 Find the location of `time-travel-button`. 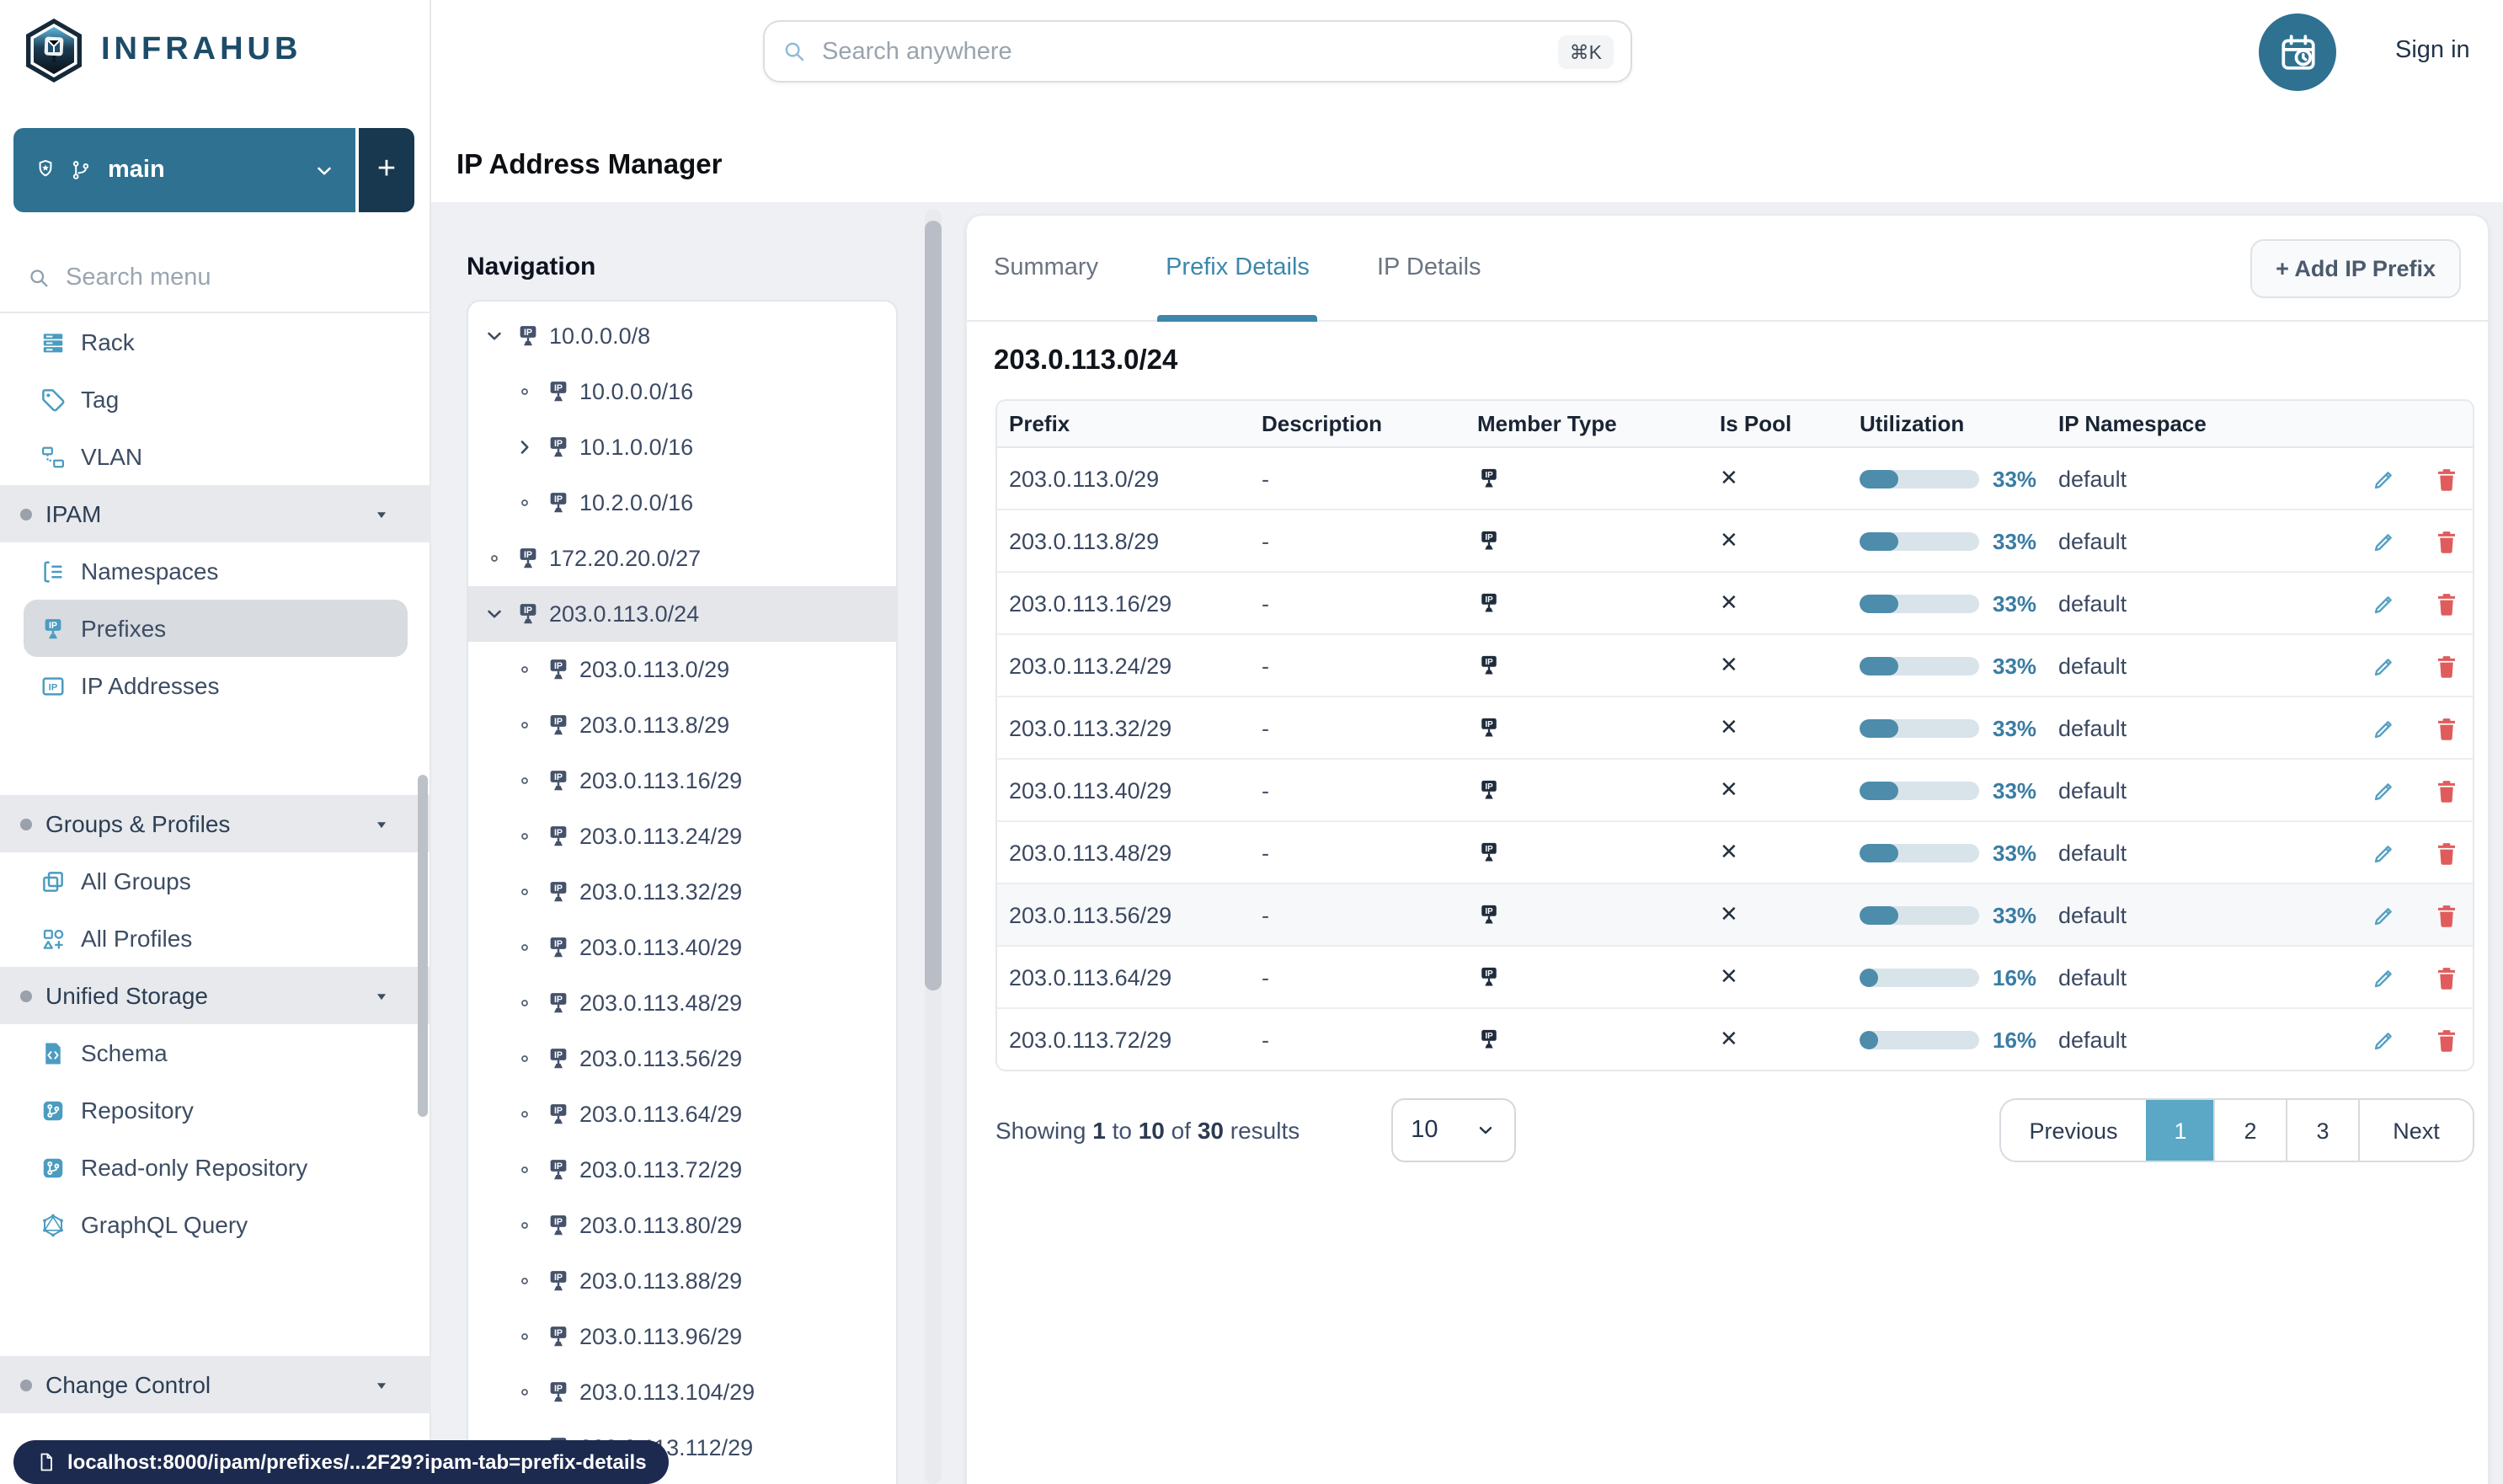

time-travel-button is located at coordinates (2297, 52).